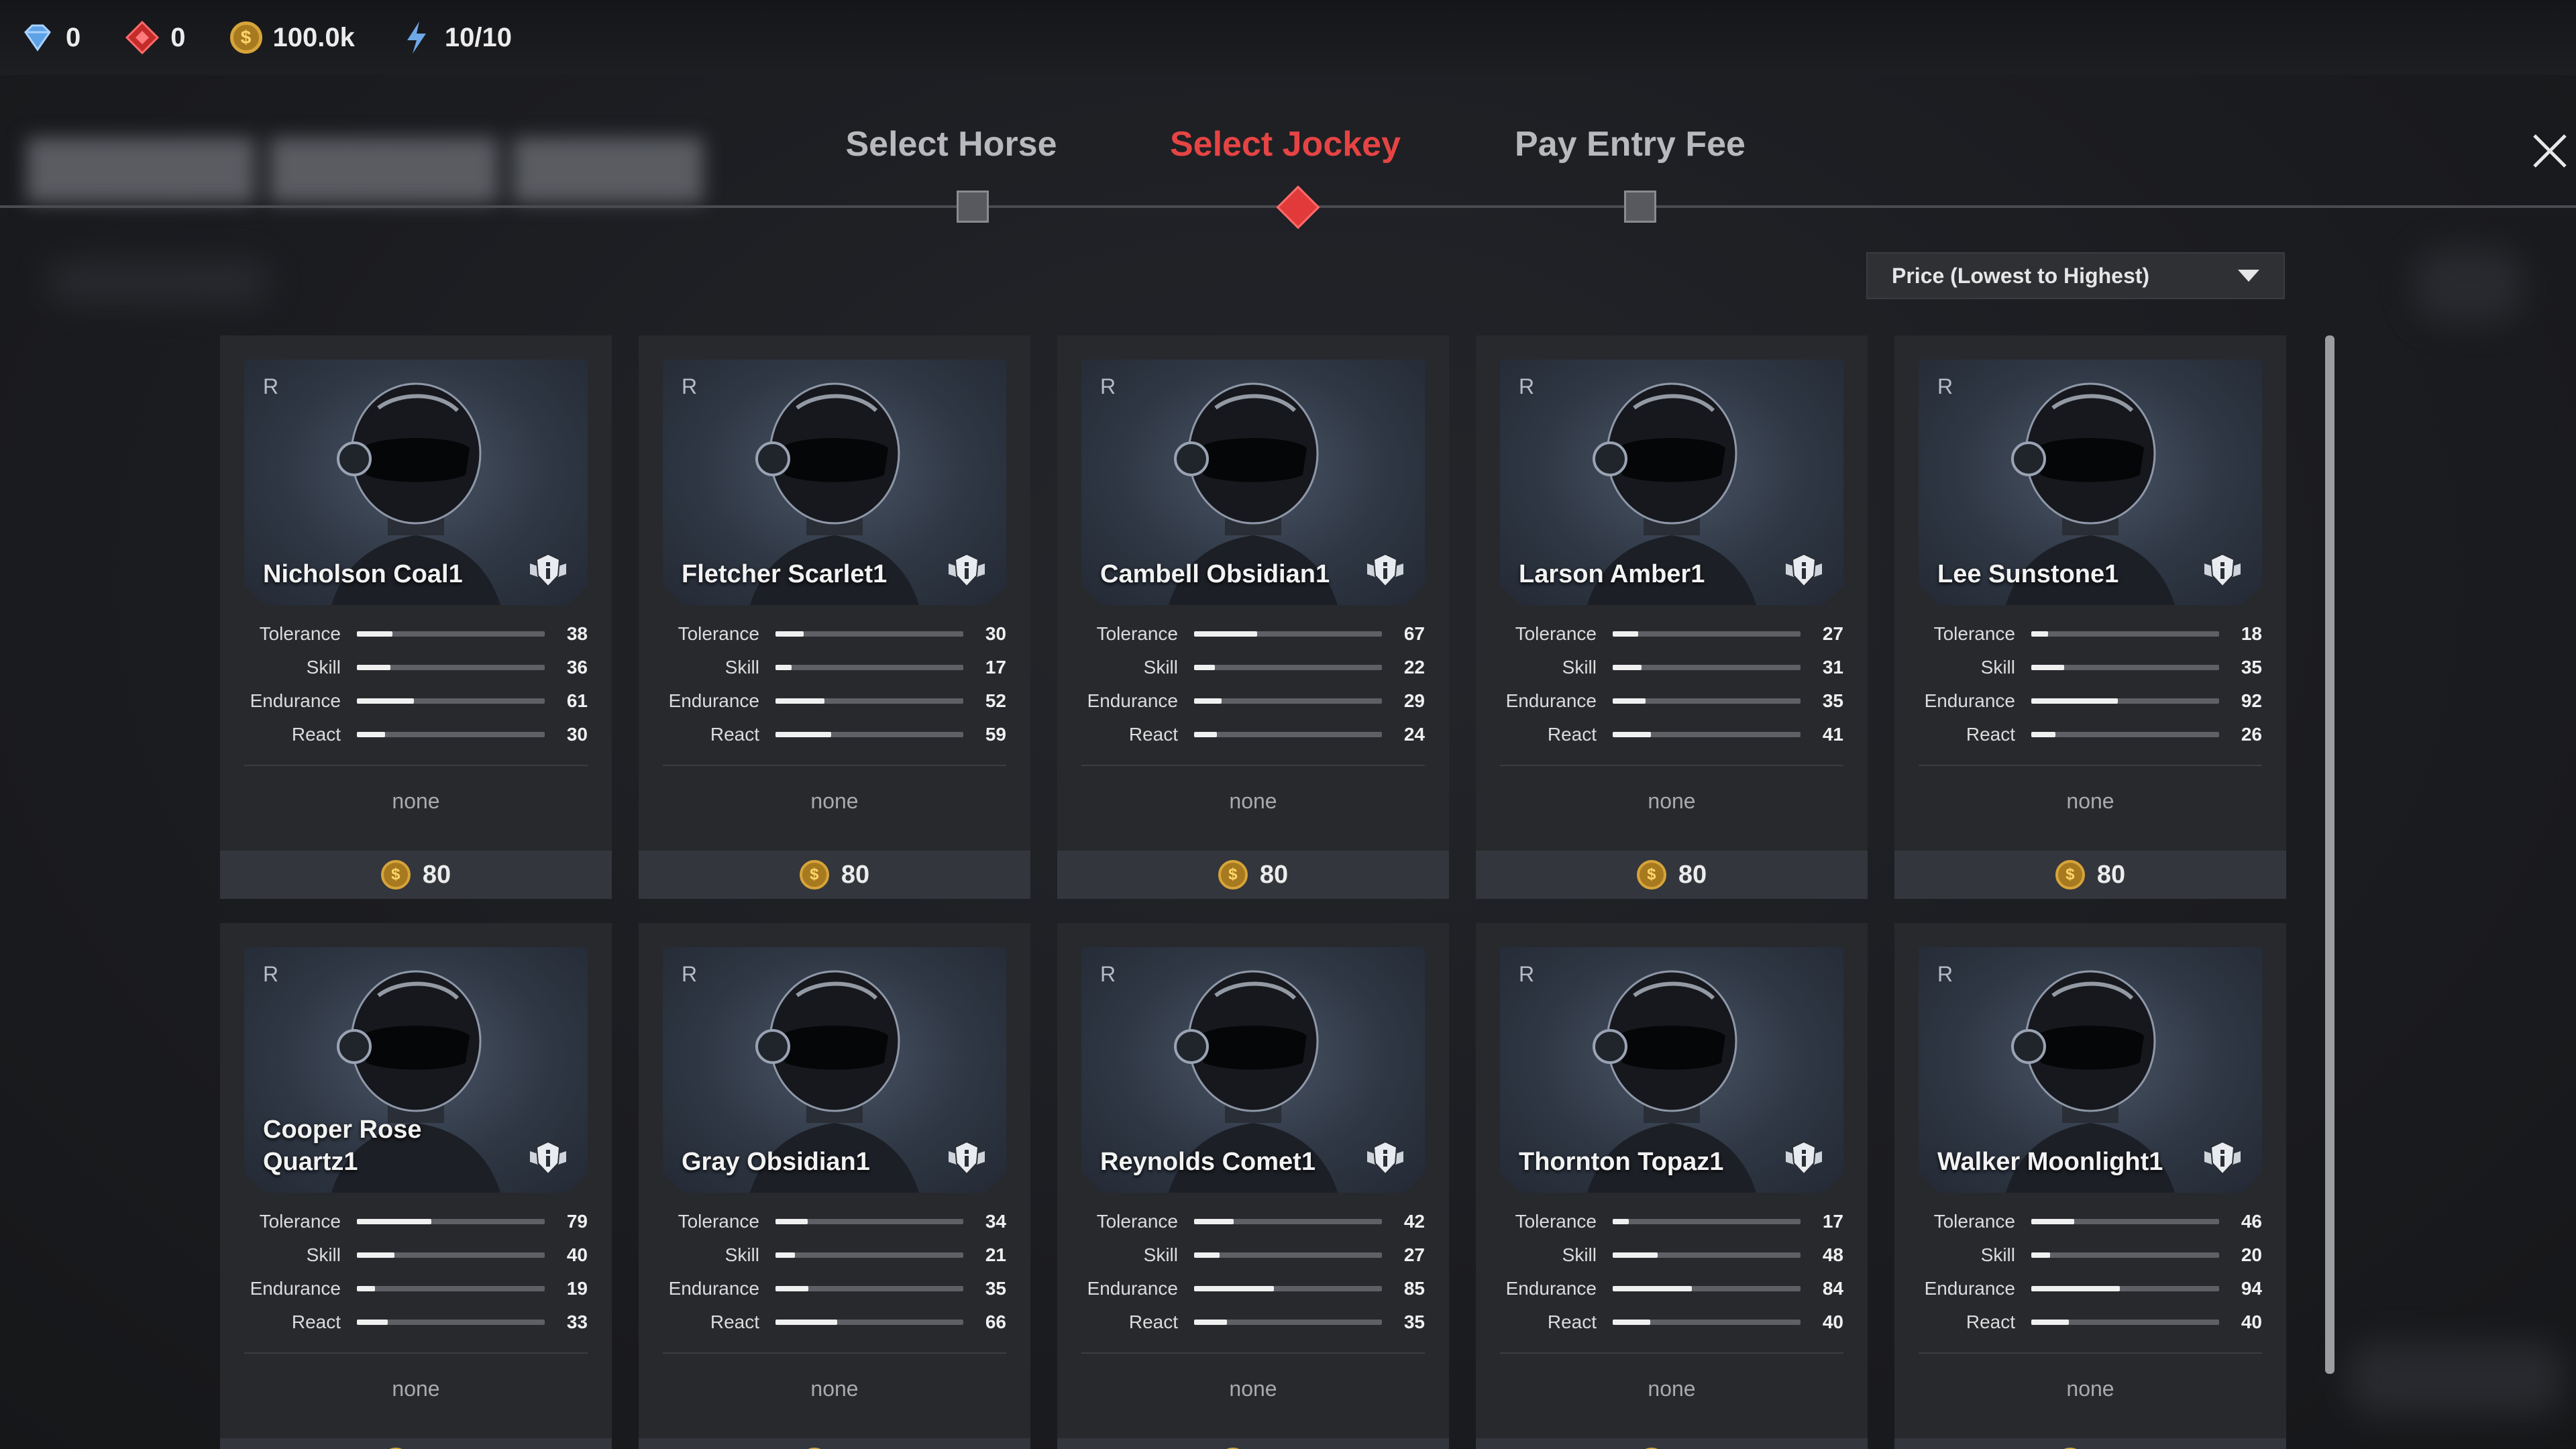 The height and width of the screenshot is (1449, 2576). Describe the element at coordinates (1671, 667) in the screenshot. I see `stat-row-skill: Skill 31` at that location.